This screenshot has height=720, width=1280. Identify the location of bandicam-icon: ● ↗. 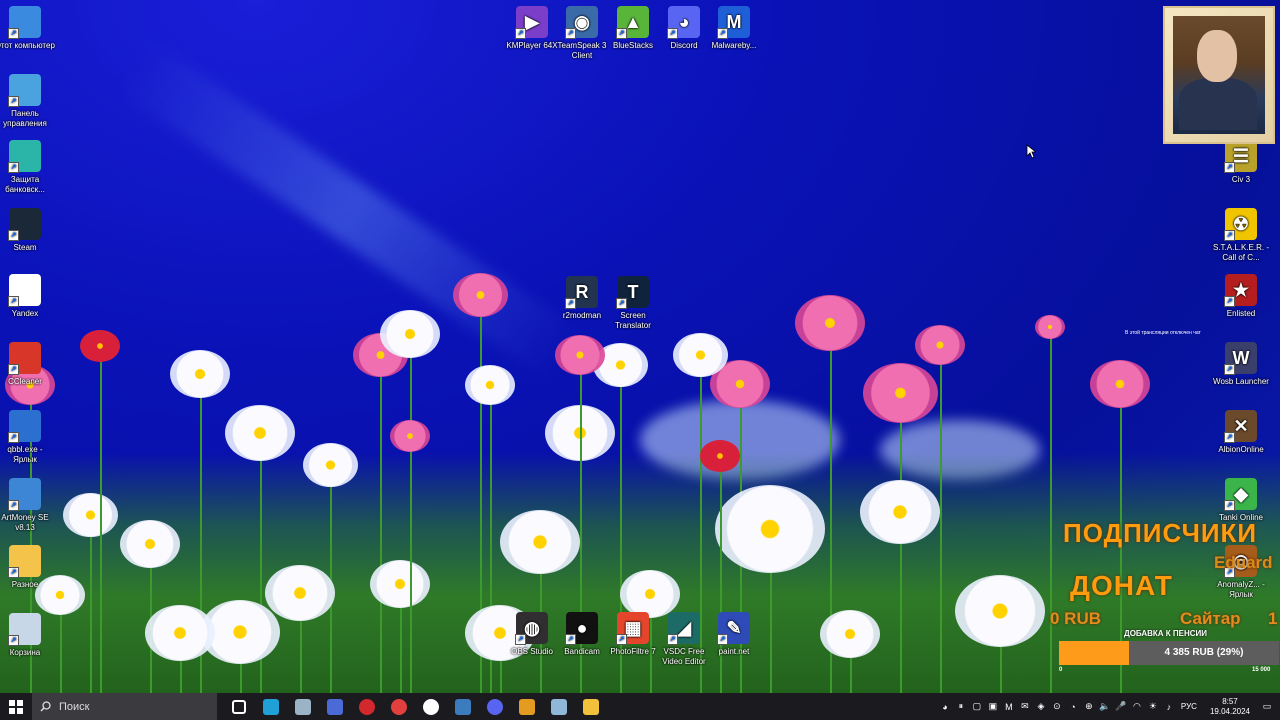
(581, 628).